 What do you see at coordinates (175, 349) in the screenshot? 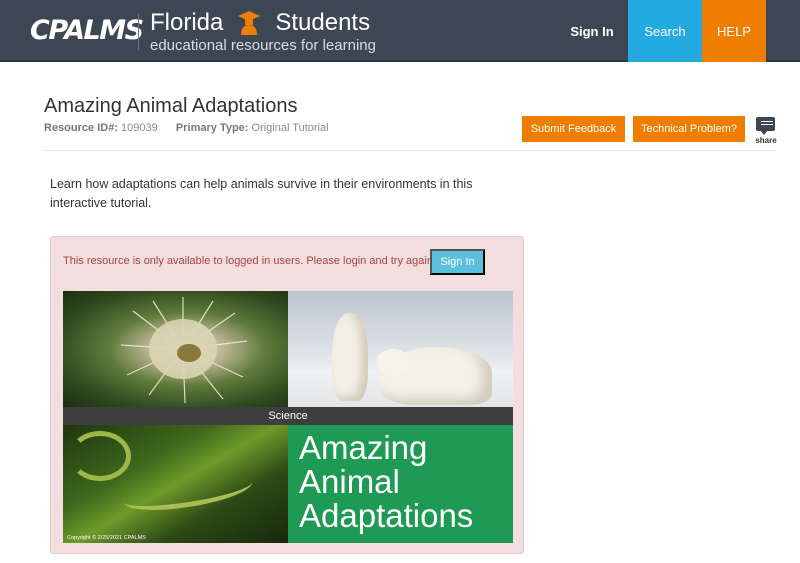
I see `pufferfish-photo` at bounding box center [175, 349].